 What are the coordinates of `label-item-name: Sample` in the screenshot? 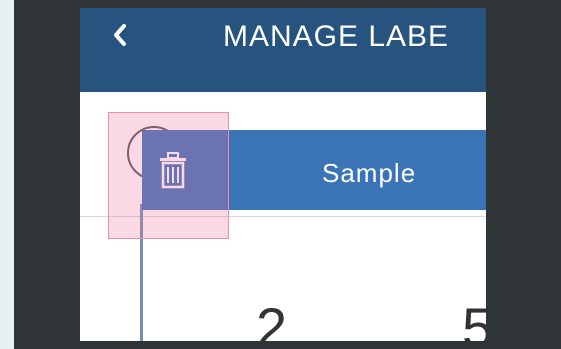 It's located at (369, 173).